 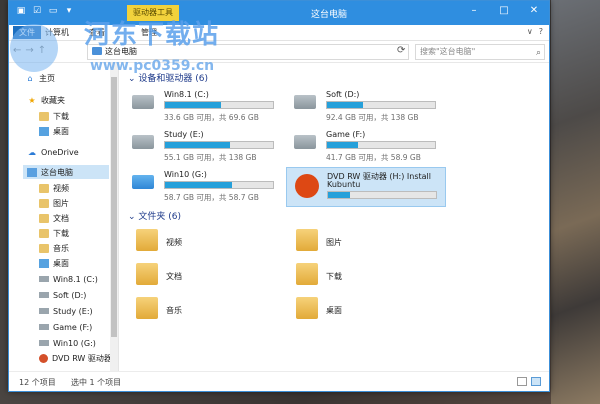 I want to click on nav-item-downloads: 下载, so click(x=54, y=233).